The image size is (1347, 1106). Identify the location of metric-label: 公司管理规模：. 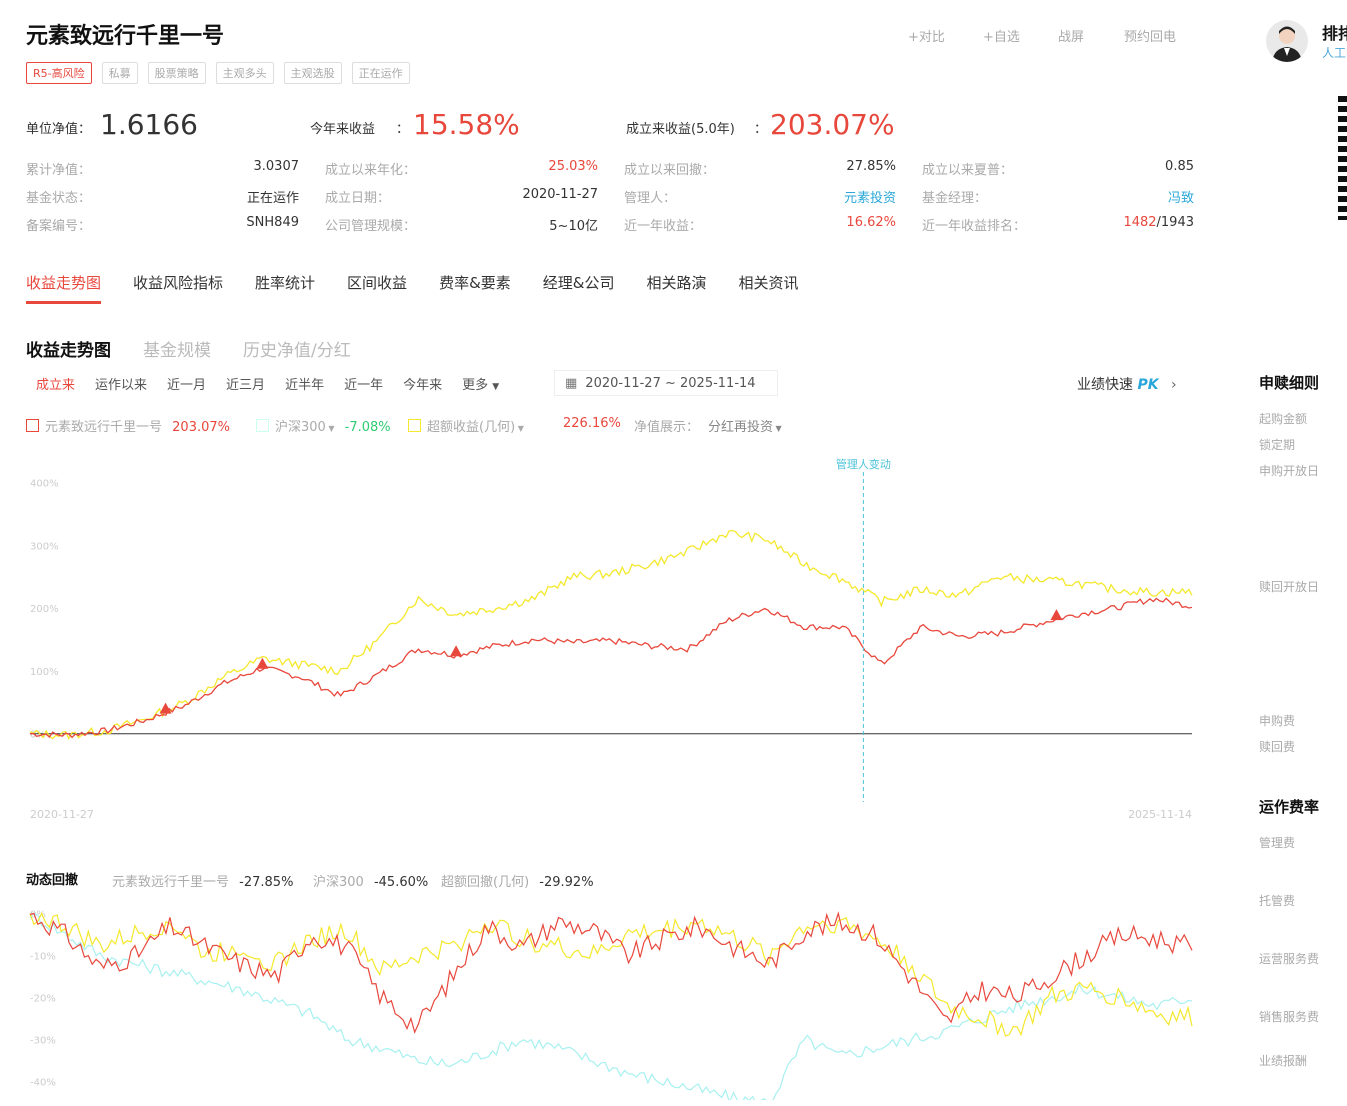
(371, 226).